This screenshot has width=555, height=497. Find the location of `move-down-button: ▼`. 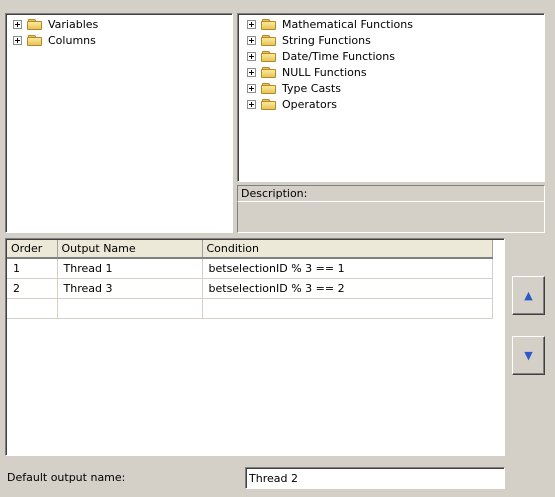

move-down-button: ▼ is located at coordinates (528, 355).